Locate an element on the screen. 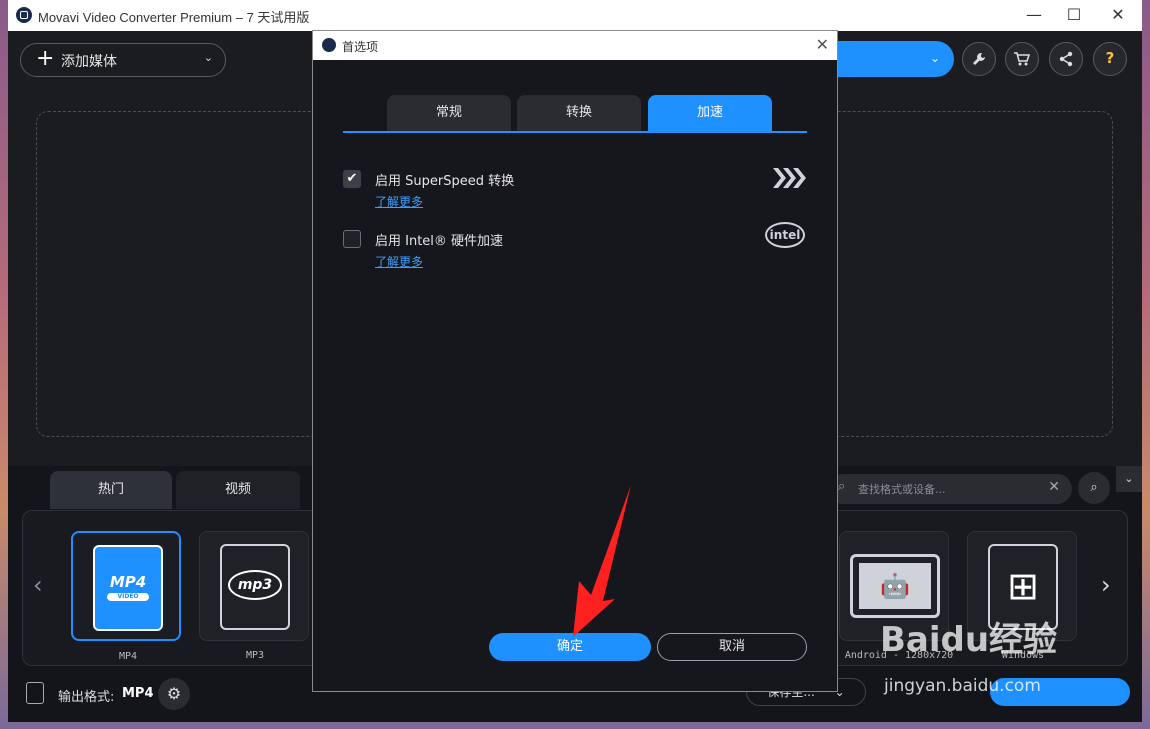 The image size is (1150, 729). minimize-button: — is located at coordinates (1034, 16).